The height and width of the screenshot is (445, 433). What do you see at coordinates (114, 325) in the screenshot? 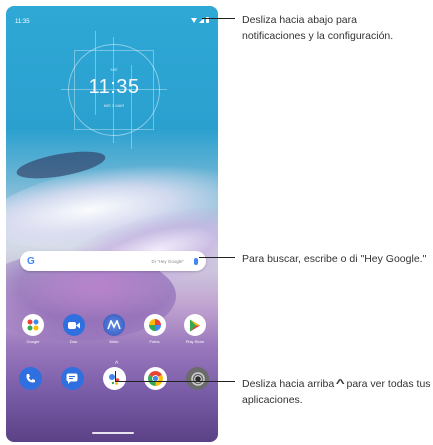
I see `moto-icon` at bounding box center [114, 325].